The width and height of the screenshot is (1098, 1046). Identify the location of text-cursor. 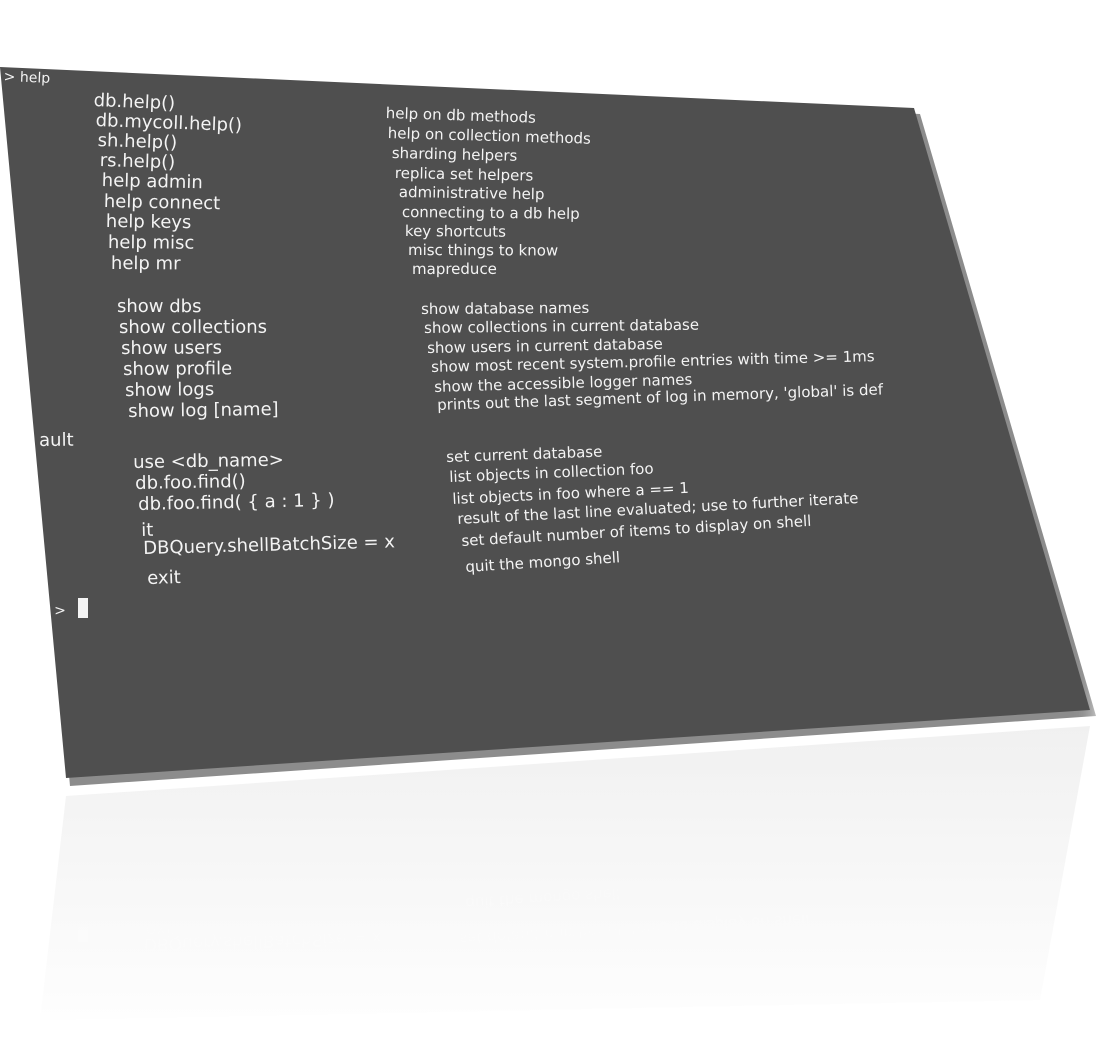
(83, 608).